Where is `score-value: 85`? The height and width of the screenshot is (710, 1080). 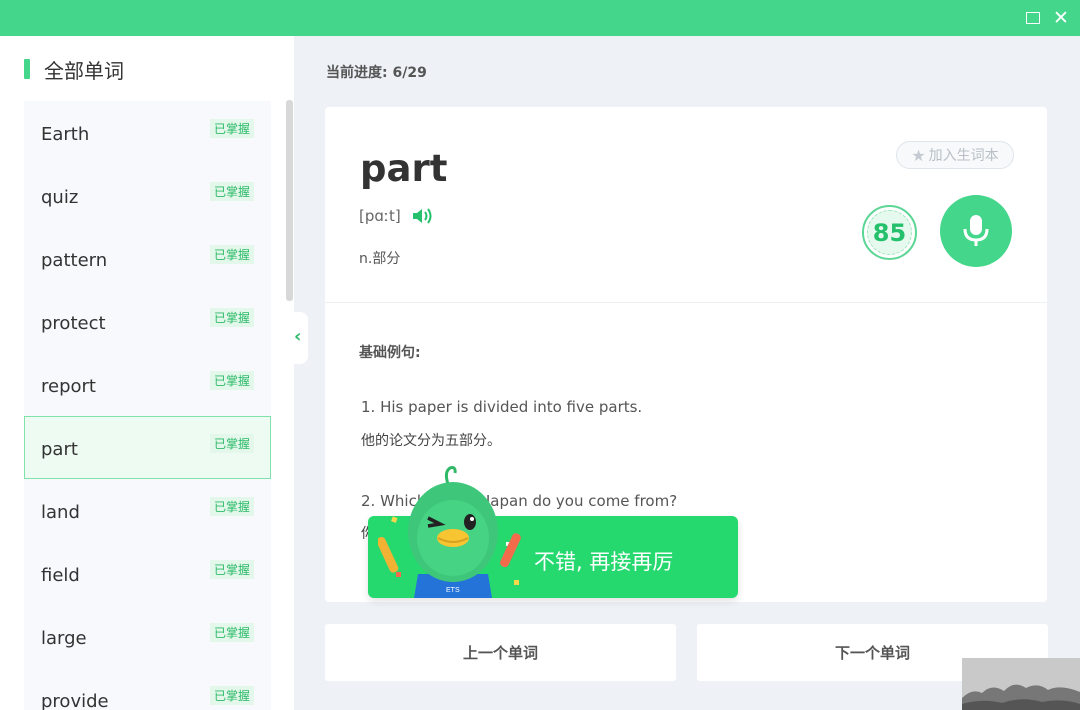 score-value: 85 is located at coordinates (889, 232).